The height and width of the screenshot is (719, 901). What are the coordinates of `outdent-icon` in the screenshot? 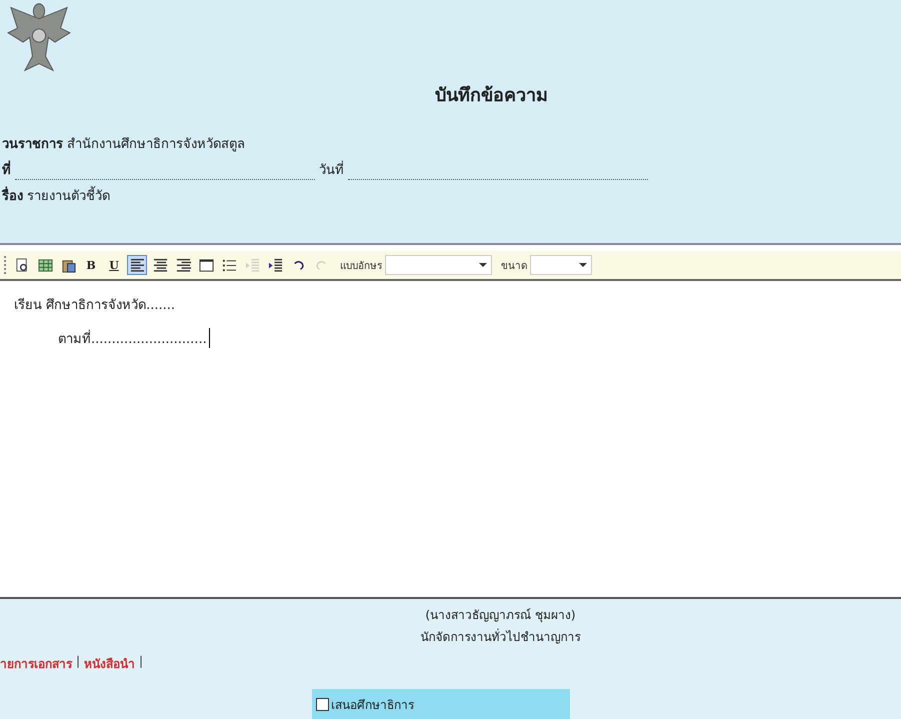 It's located at (252, 265).